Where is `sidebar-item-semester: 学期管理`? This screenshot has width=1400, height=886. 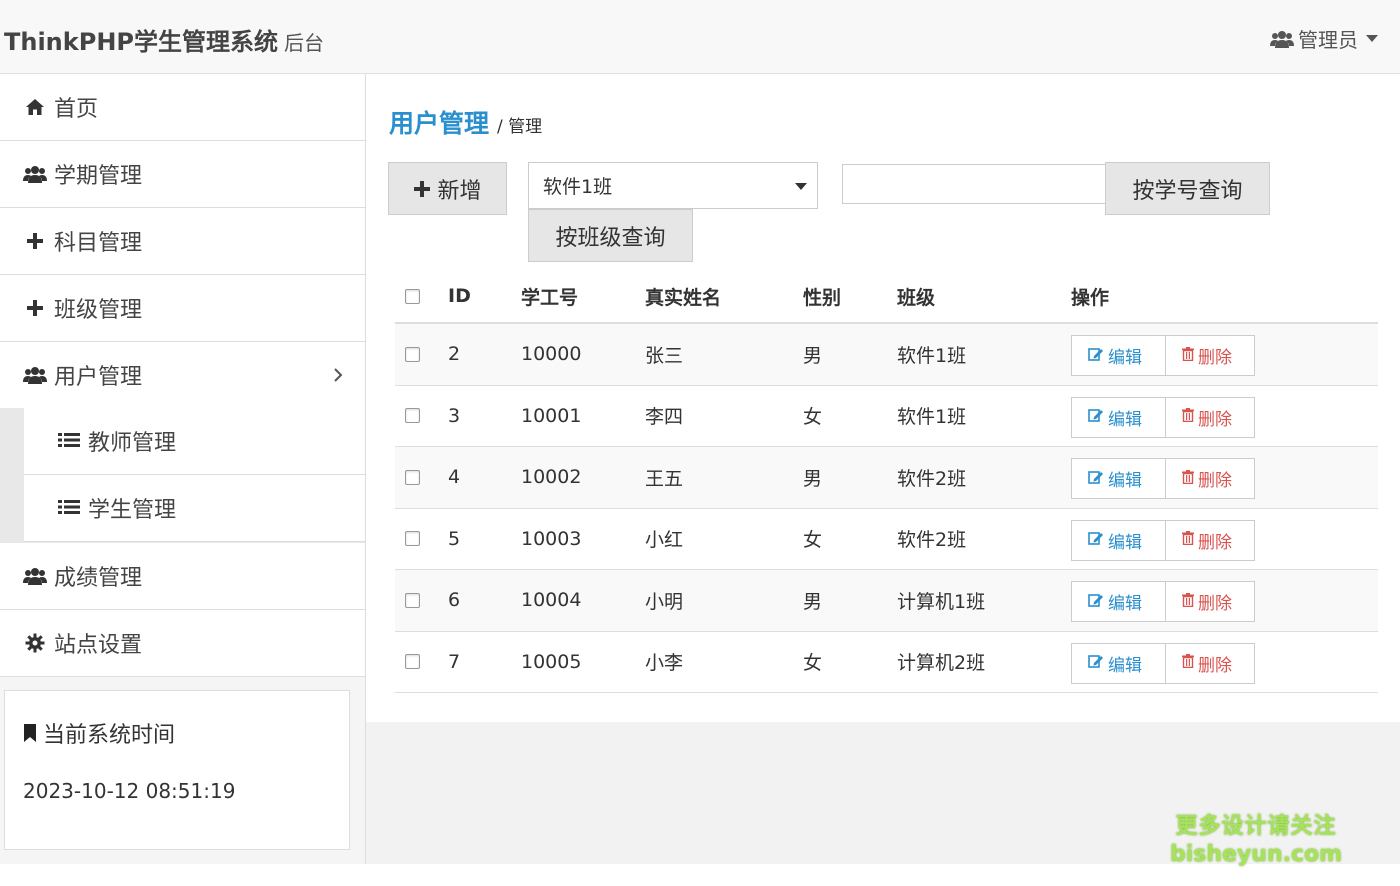
sidebar-item-semester: 学期管理 is located at coordinates (182, 174).